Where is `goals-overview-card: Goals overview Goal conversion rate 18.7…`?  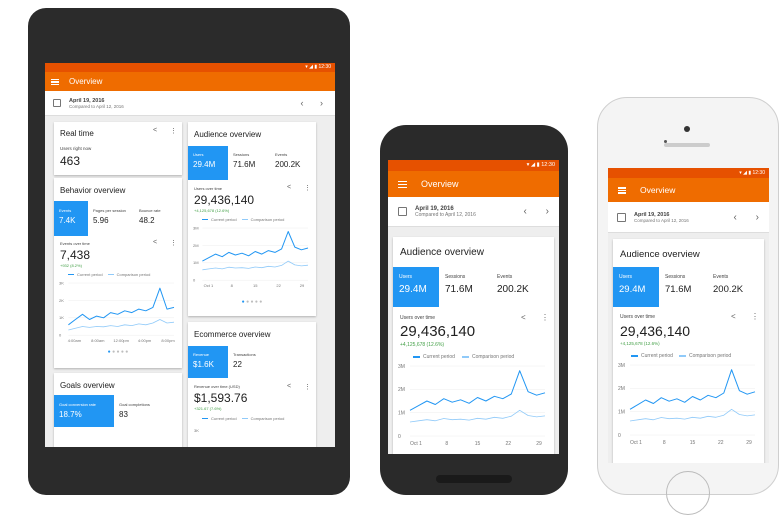
goals-overview-card: Goals overview Goal conversion rate 18.7… is located at coordinates (118, 410).